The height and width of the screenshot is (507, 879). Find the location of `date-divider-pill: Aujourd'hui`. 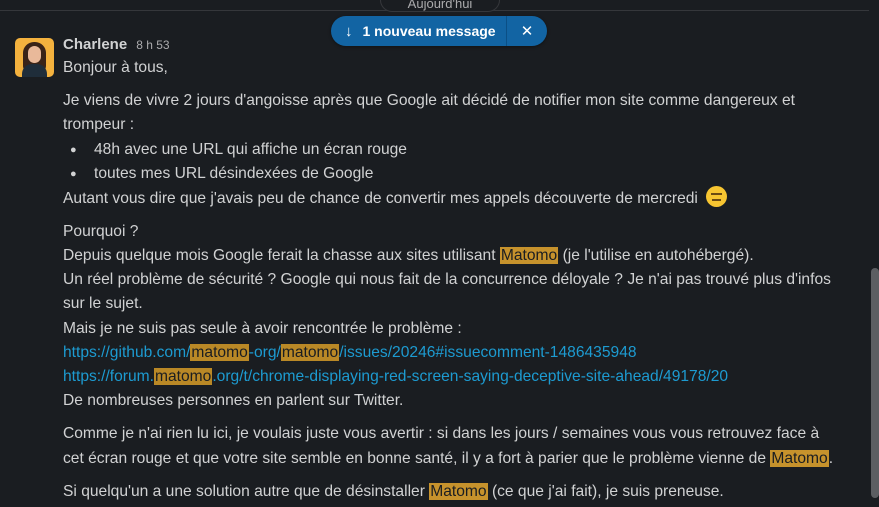

date-divider-pill: Aujourd'hui is located at coordinates (440, 6).